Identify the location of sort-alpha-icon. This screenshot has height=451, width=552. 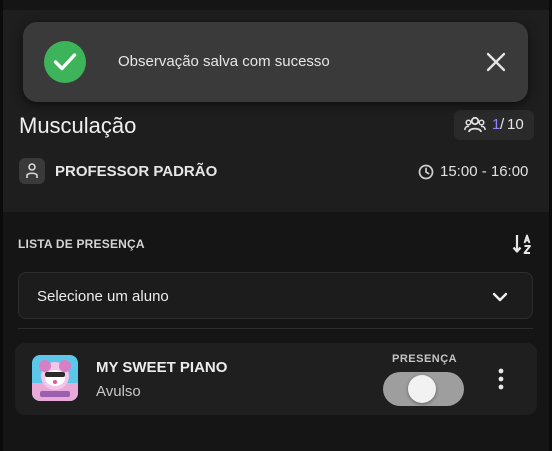
(523, 244).